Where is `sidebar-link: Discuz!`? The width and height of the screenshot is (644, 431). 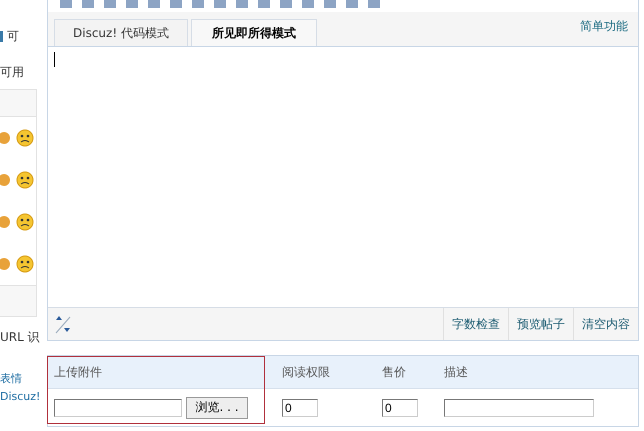
sidebar-link: Discuz! is located at coordinates (18, 397).